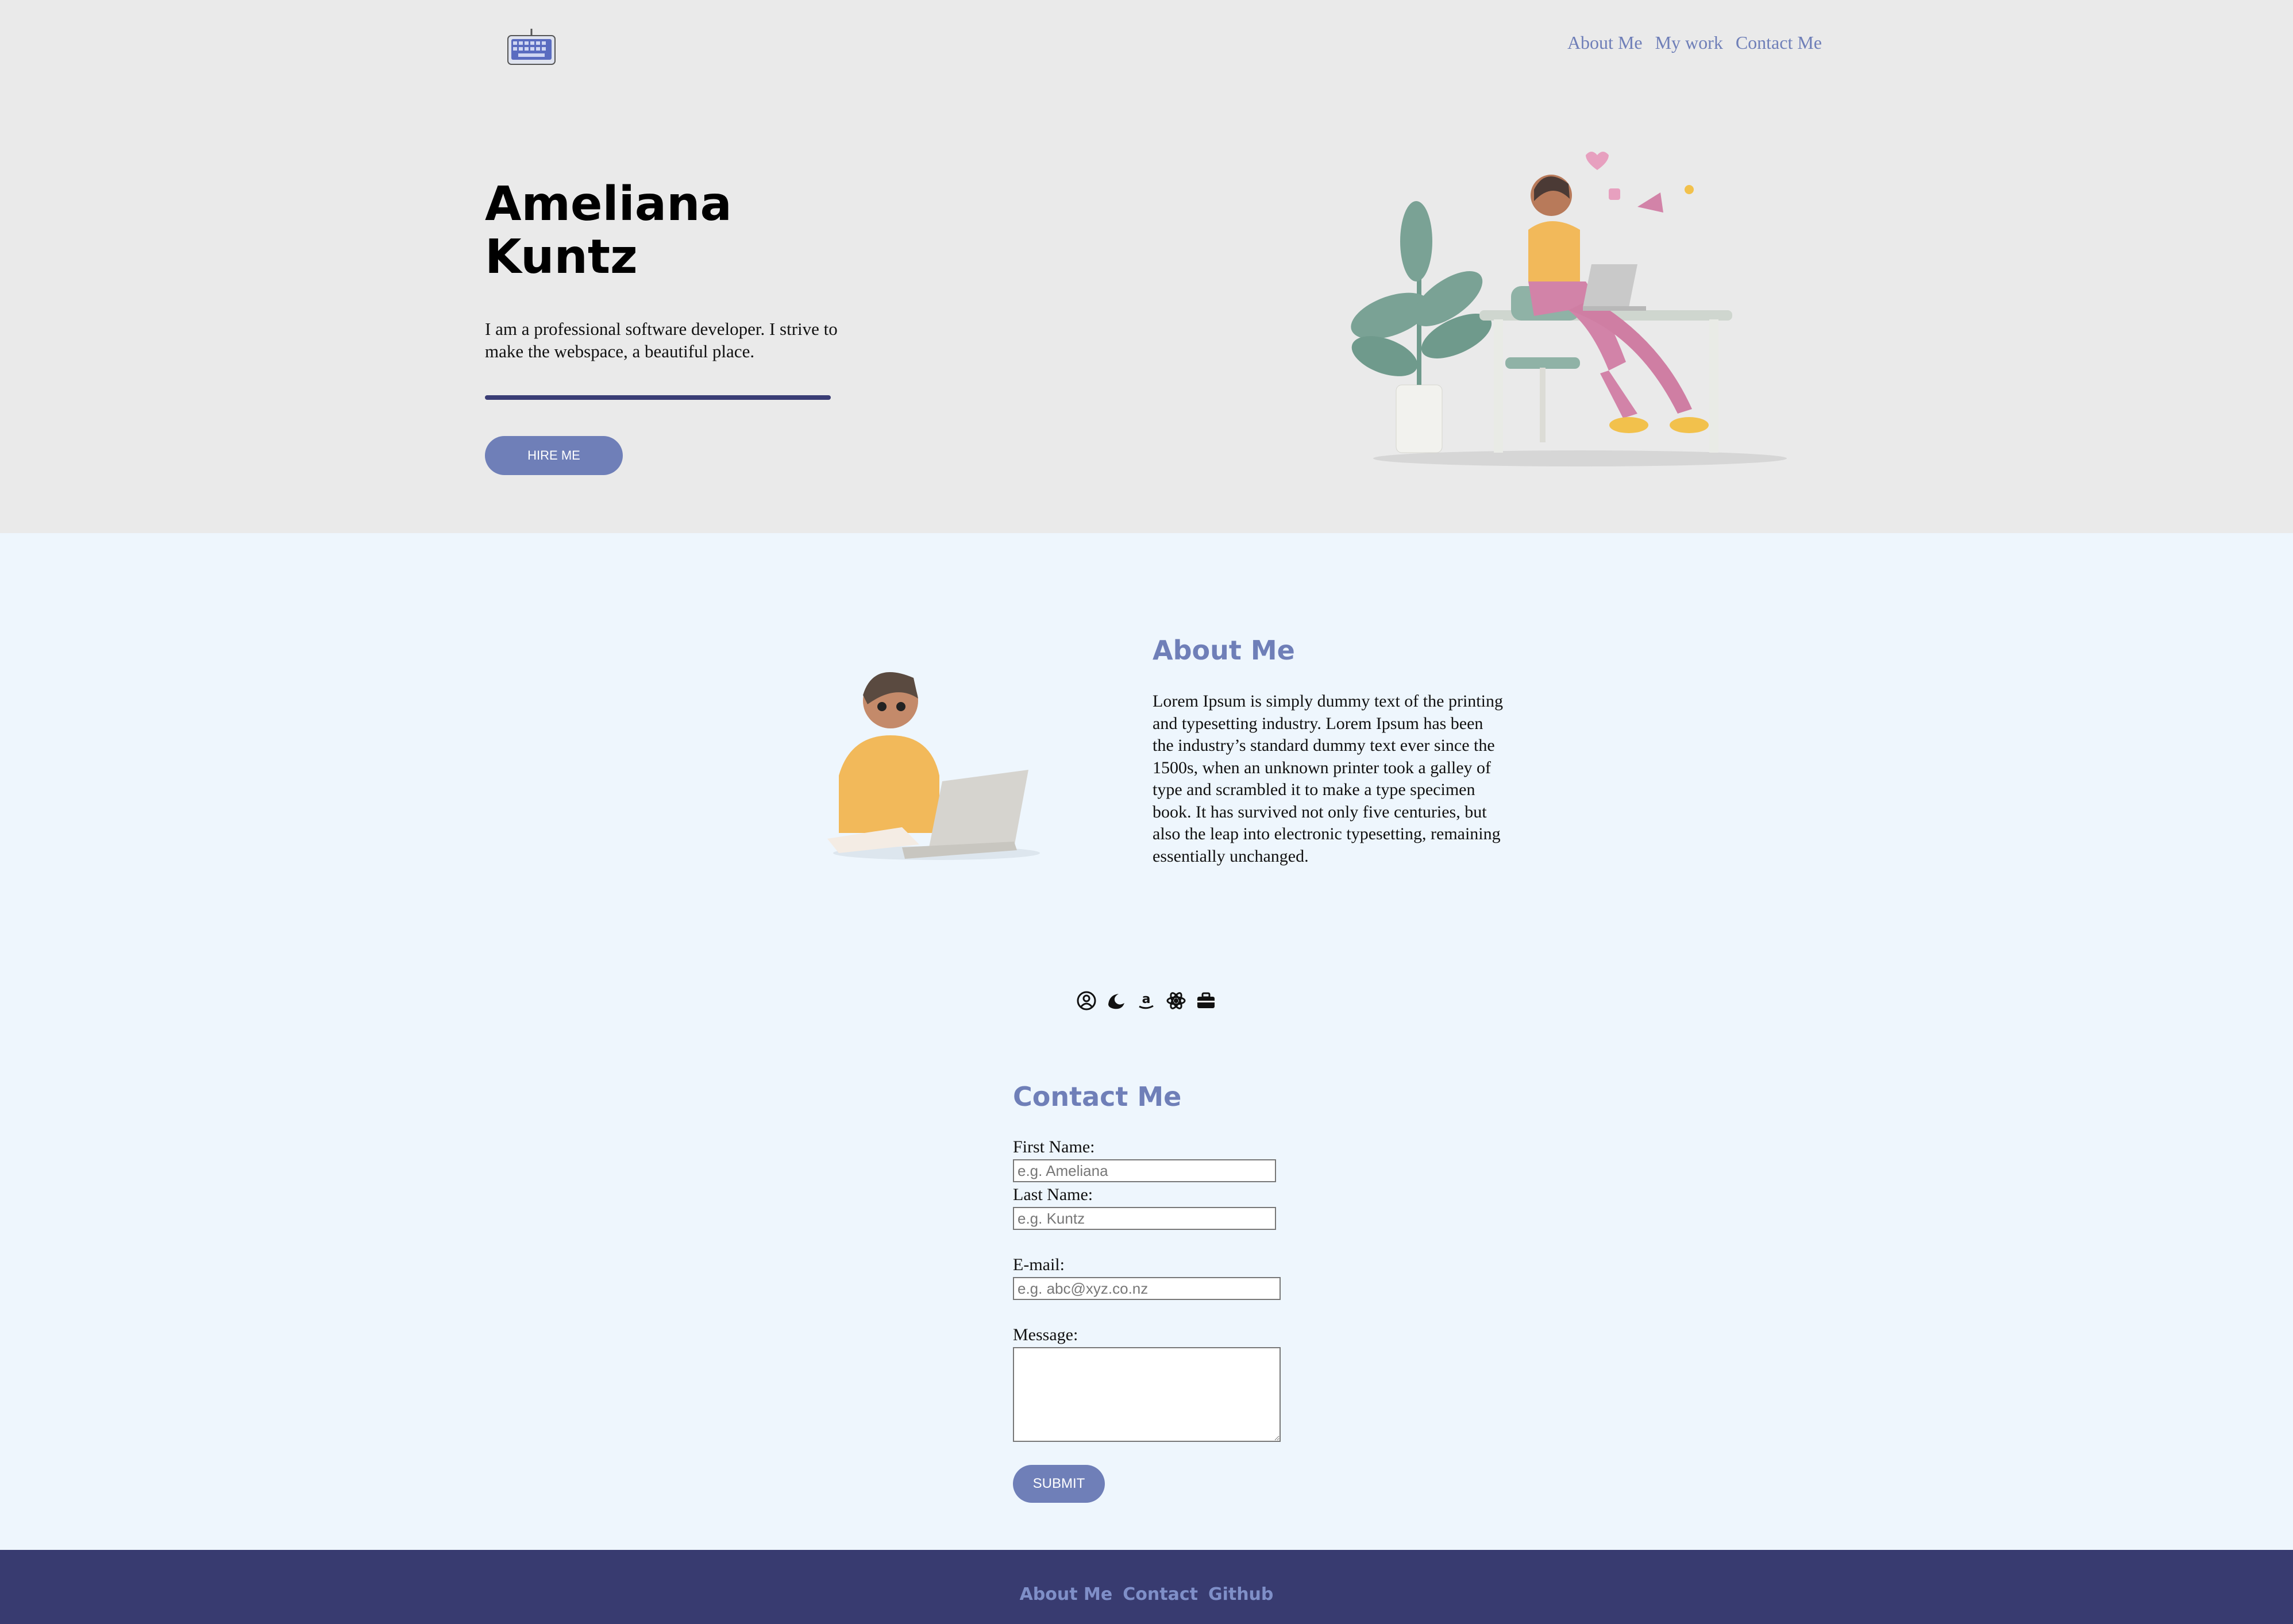  Describe the element at coordinates (1569, 309) in the screenshot. I see `woman-at-desk-illustration` at that location.